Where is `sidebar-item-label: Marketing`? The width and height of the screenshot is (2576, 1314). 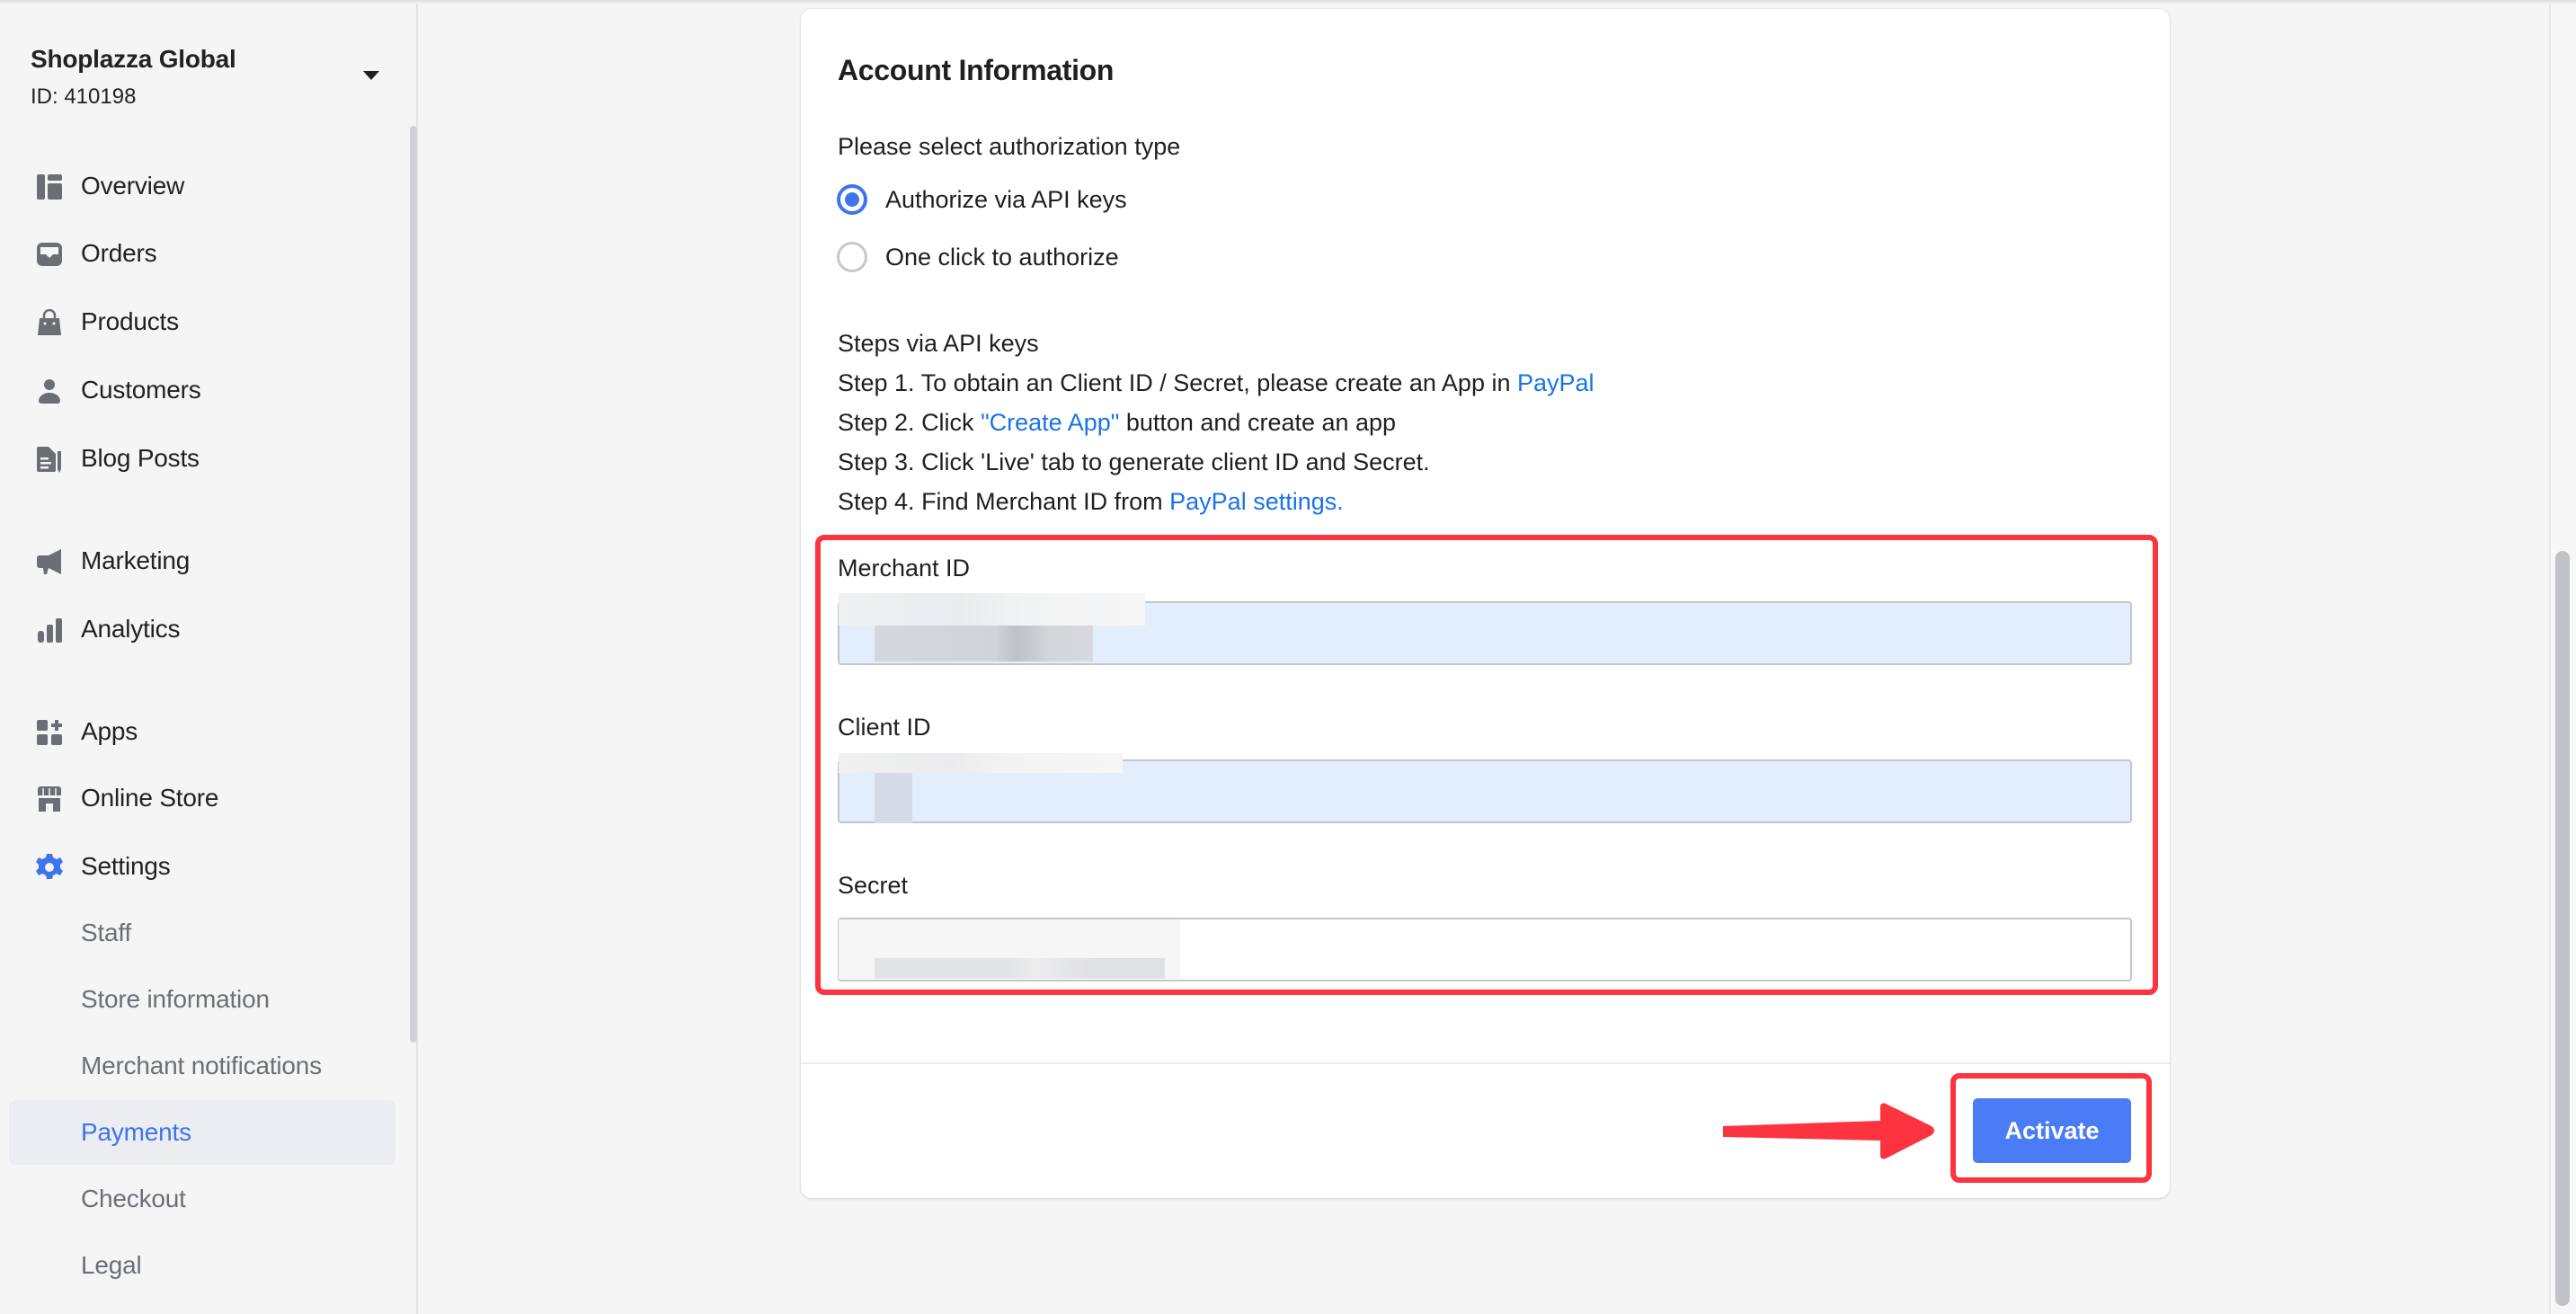 sidebar-item-label: Marketing is located at coordinates (136, 560).